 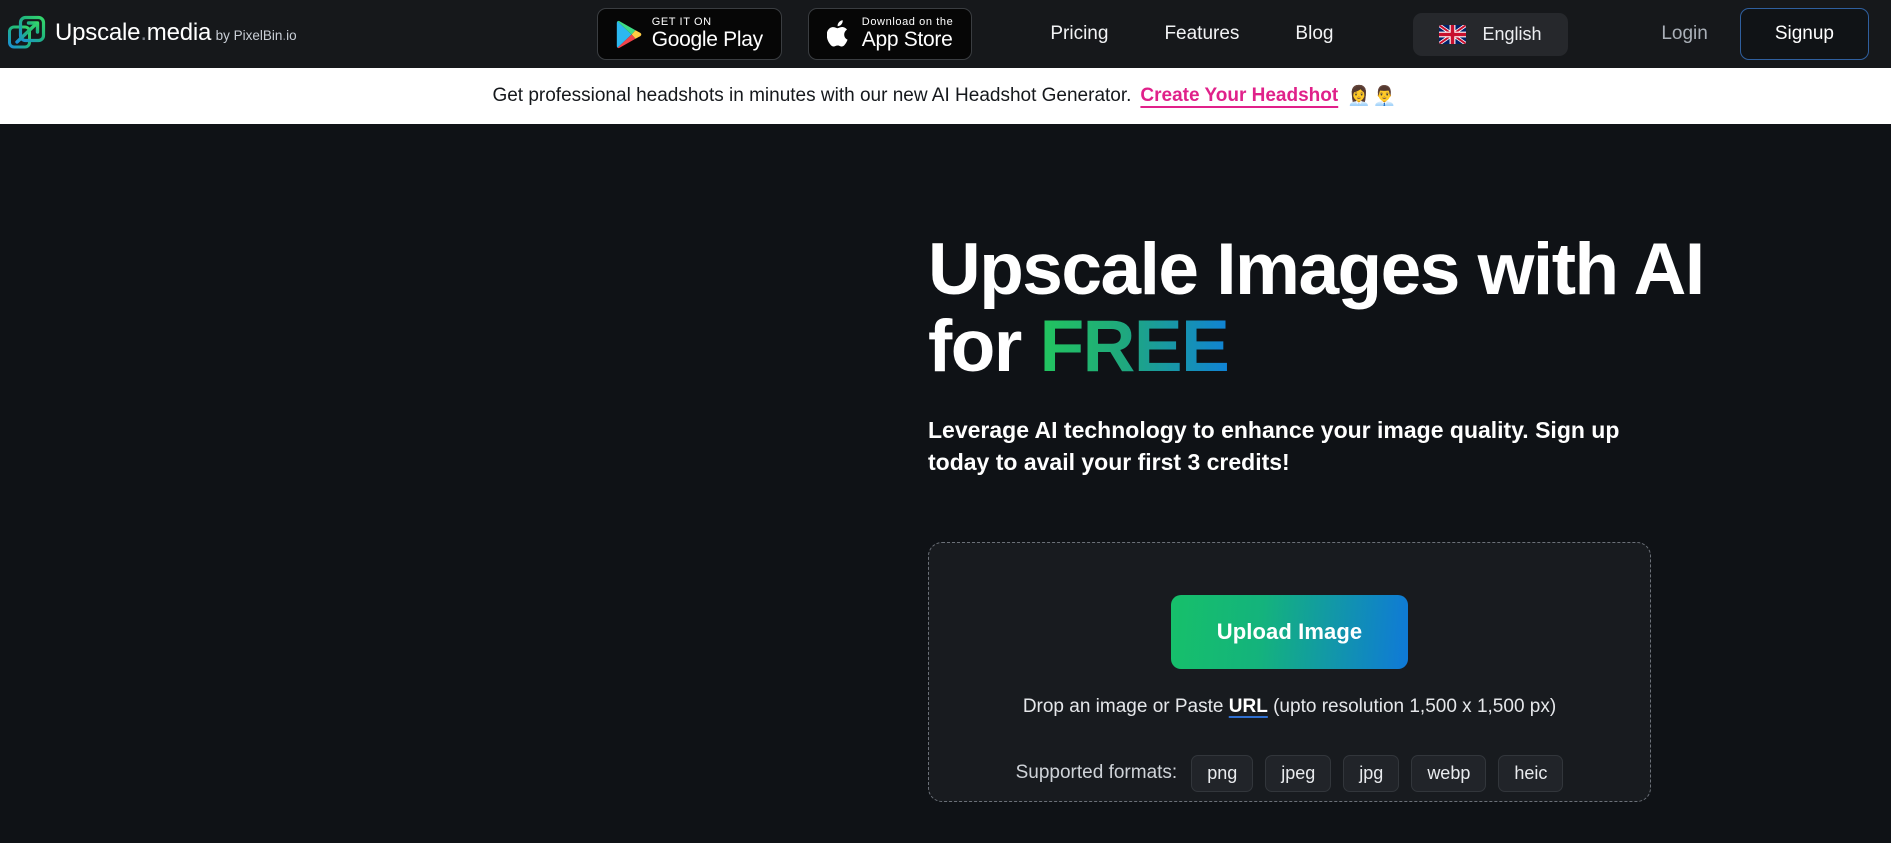 I want to click on app-store-button: Download on the App Store, so click(x=890, y=34).